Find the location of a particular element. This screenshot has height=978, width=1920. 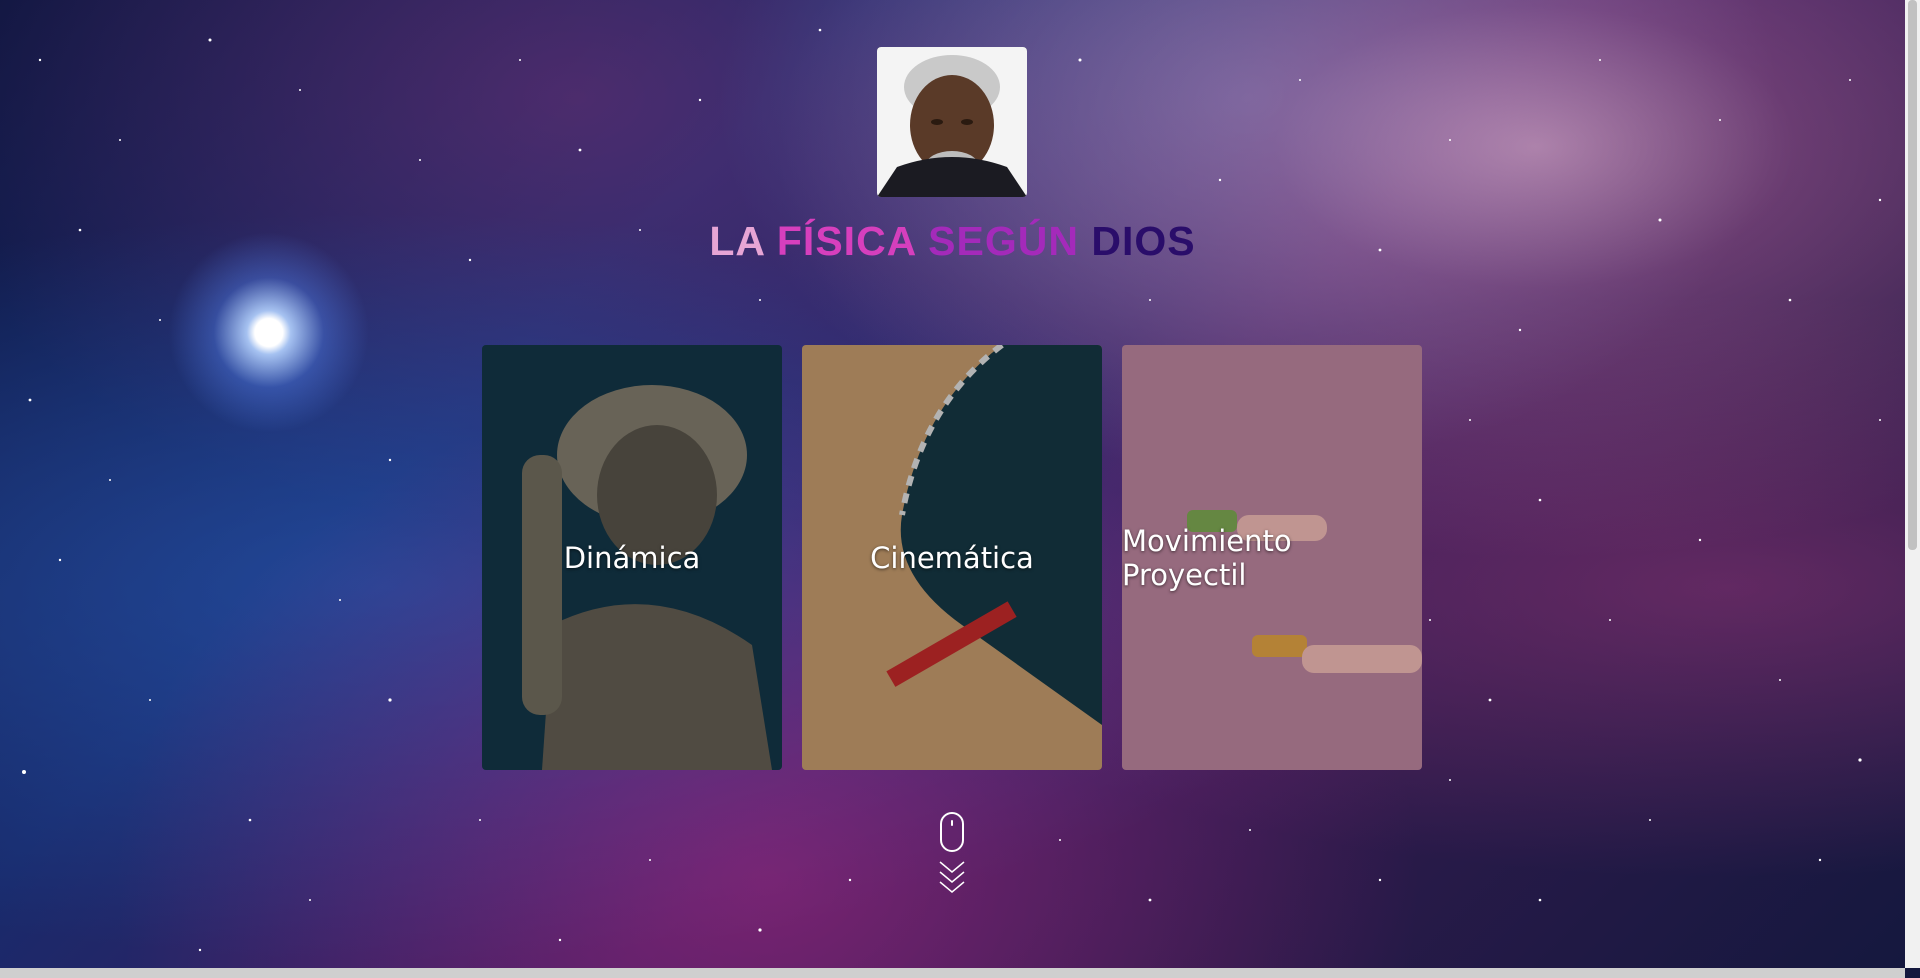

card-dinamica: Dinámica is located at coordinates (632, 557).